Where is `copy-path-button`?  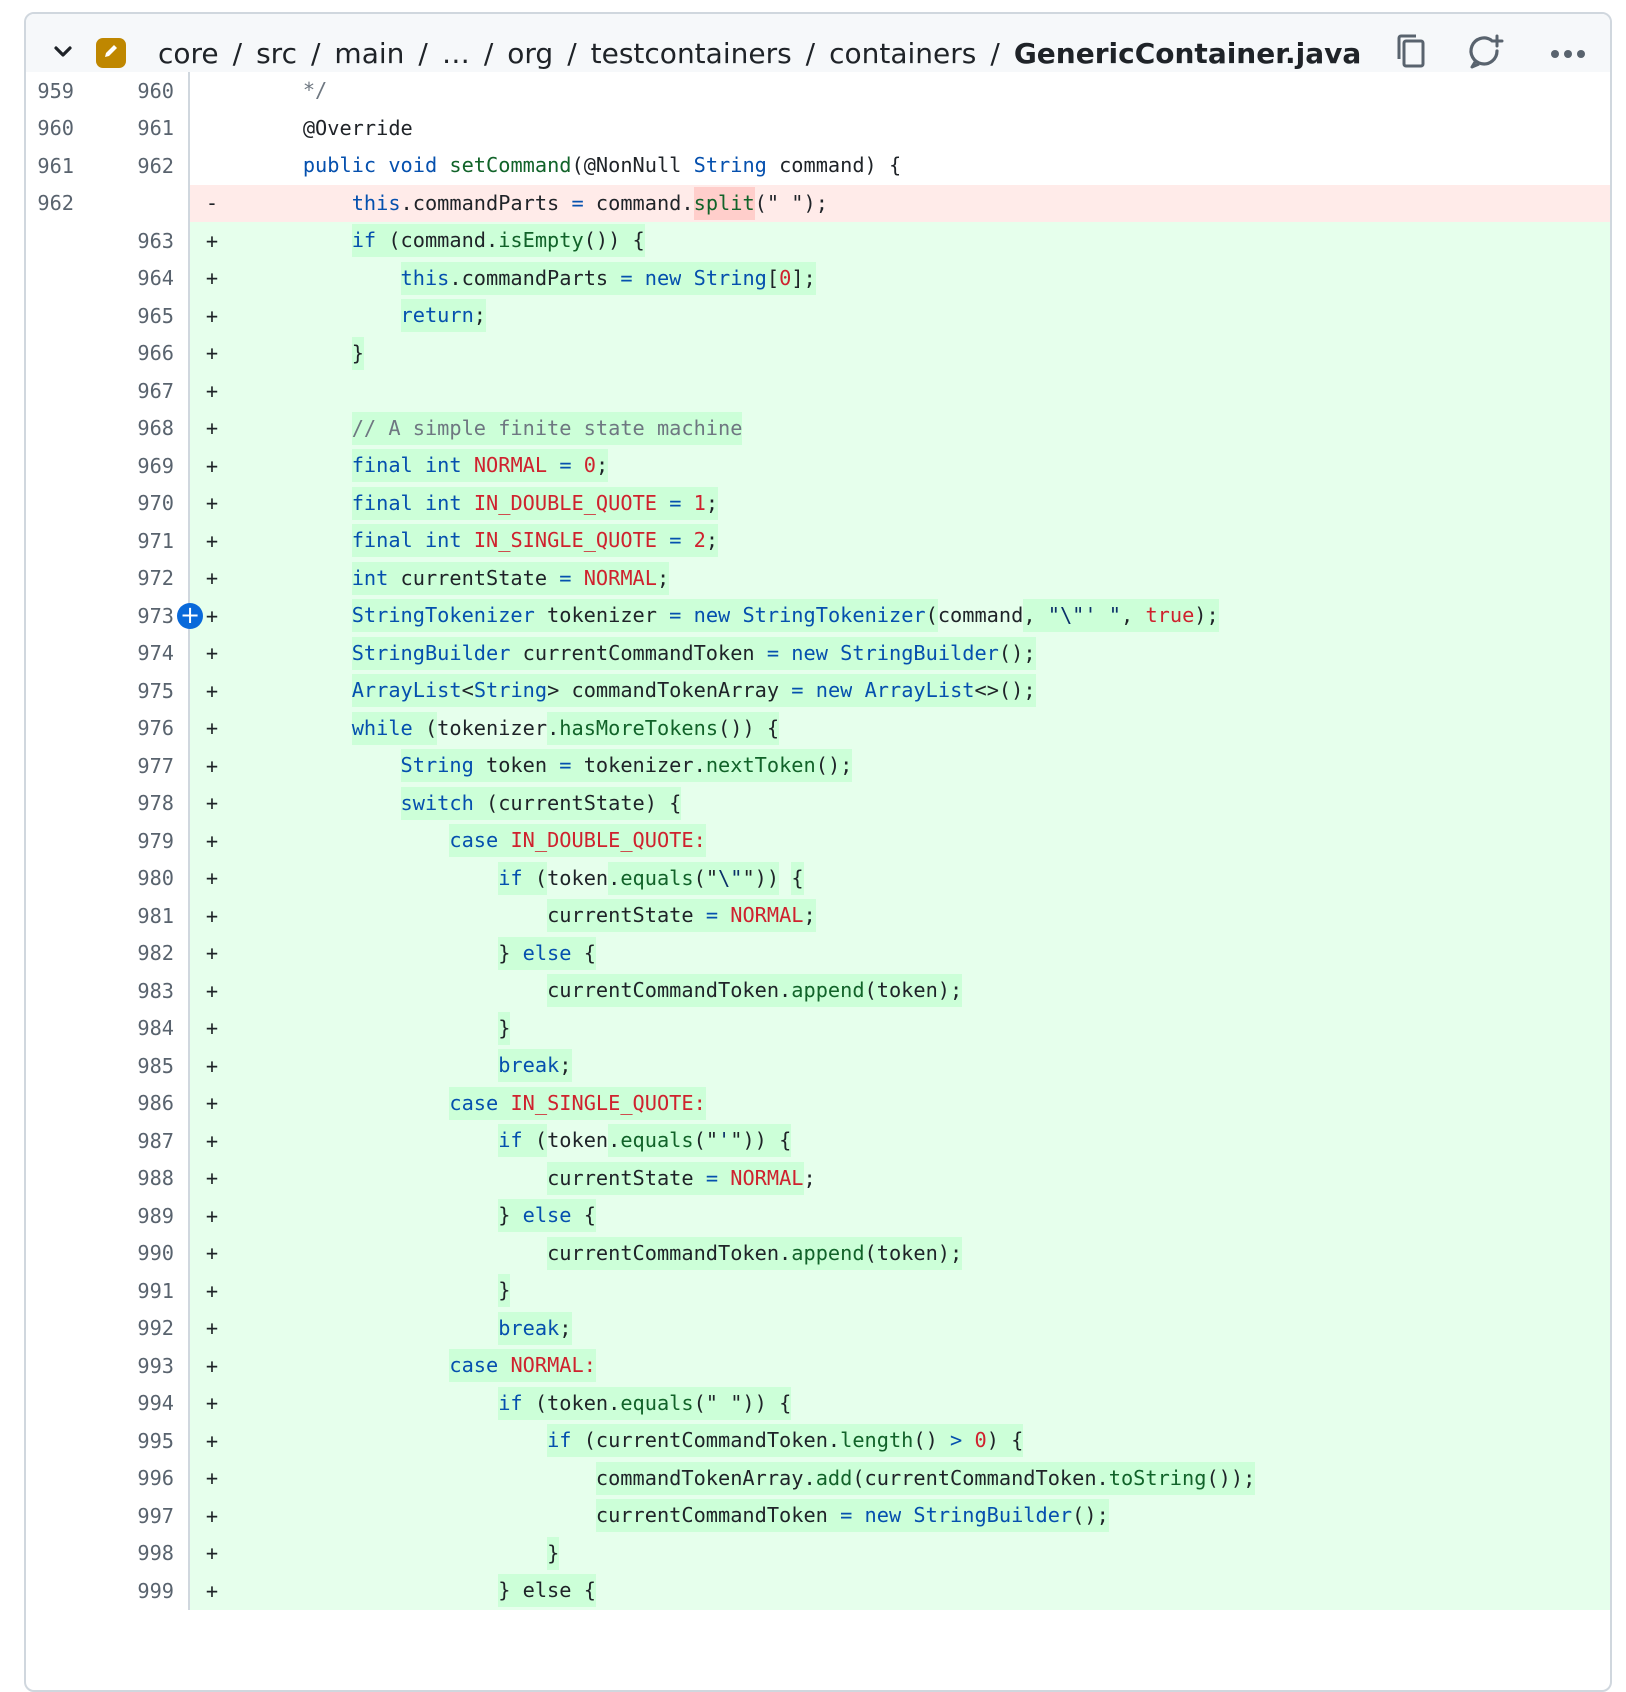
copy-path-button is located at coordinates (1411, 53).